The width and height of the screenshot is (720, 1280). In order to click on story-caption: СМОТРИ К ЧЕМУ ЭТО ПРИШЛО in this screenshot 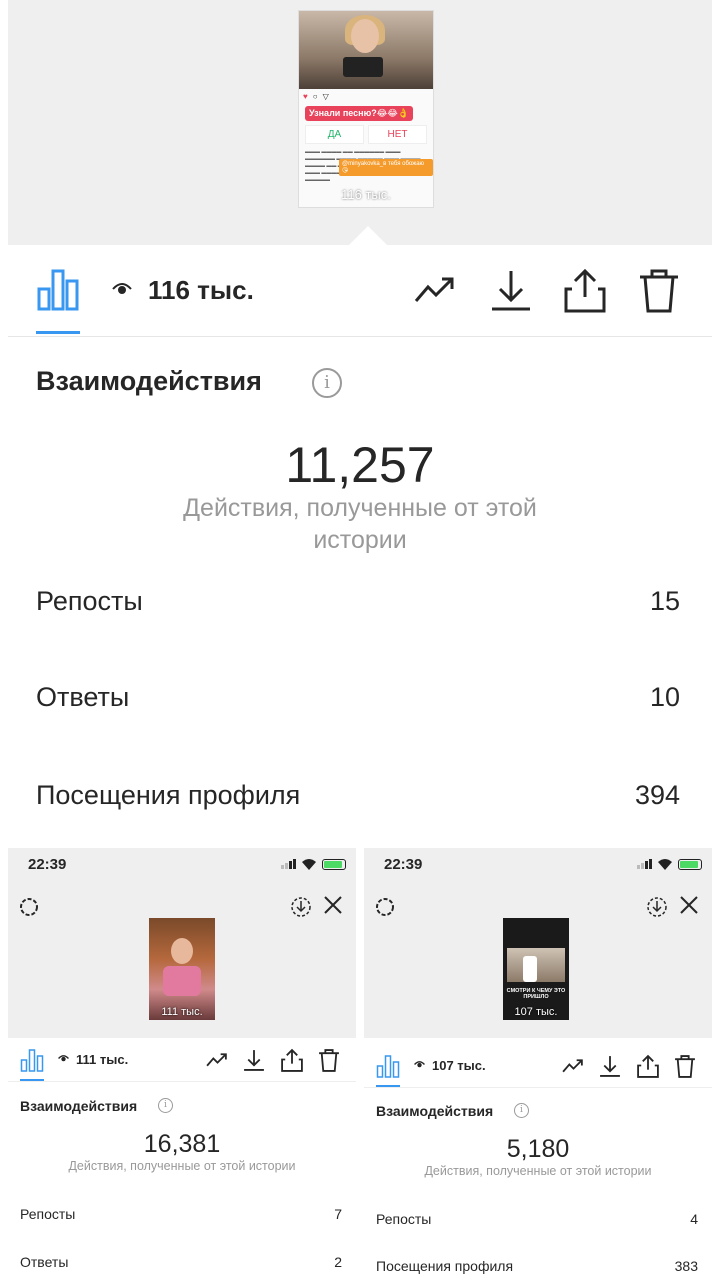, I will do `click(536, 994)`.